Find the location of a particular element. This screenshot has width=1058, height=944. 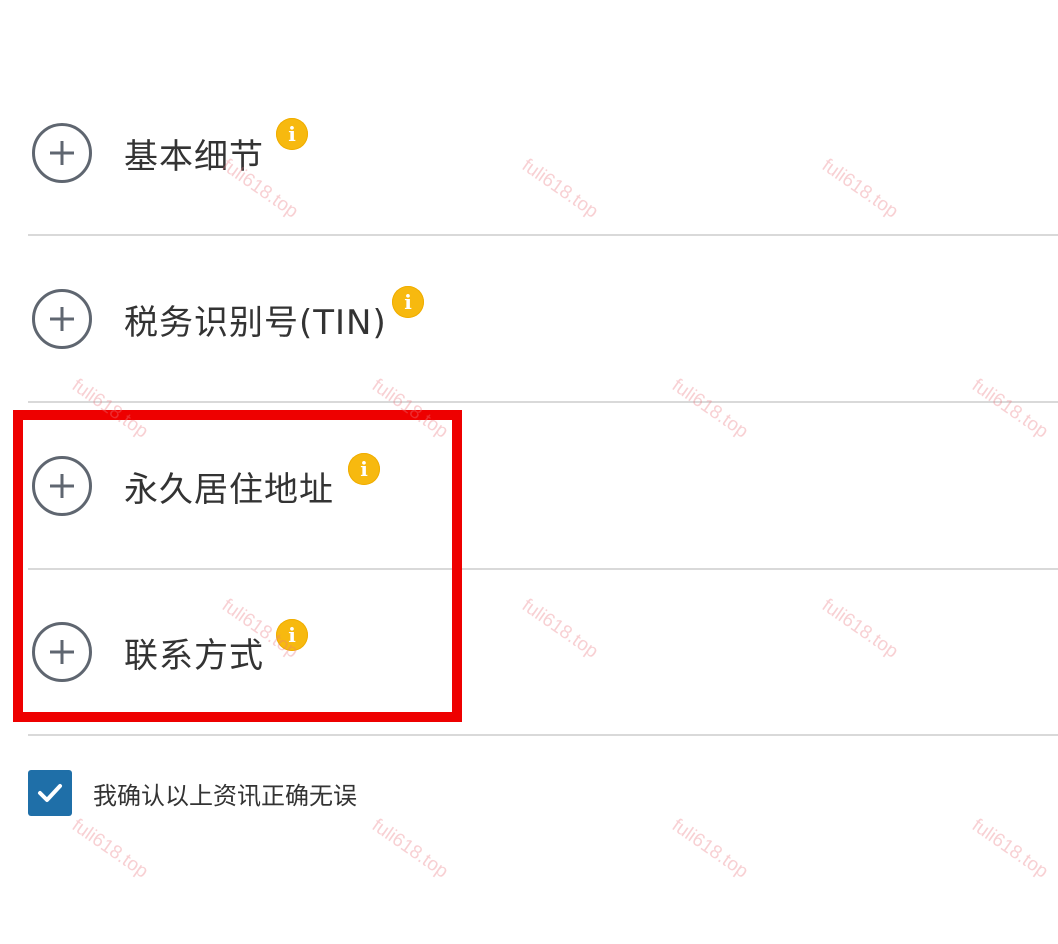

checkmark-icon is located at coordinates (50, 793).